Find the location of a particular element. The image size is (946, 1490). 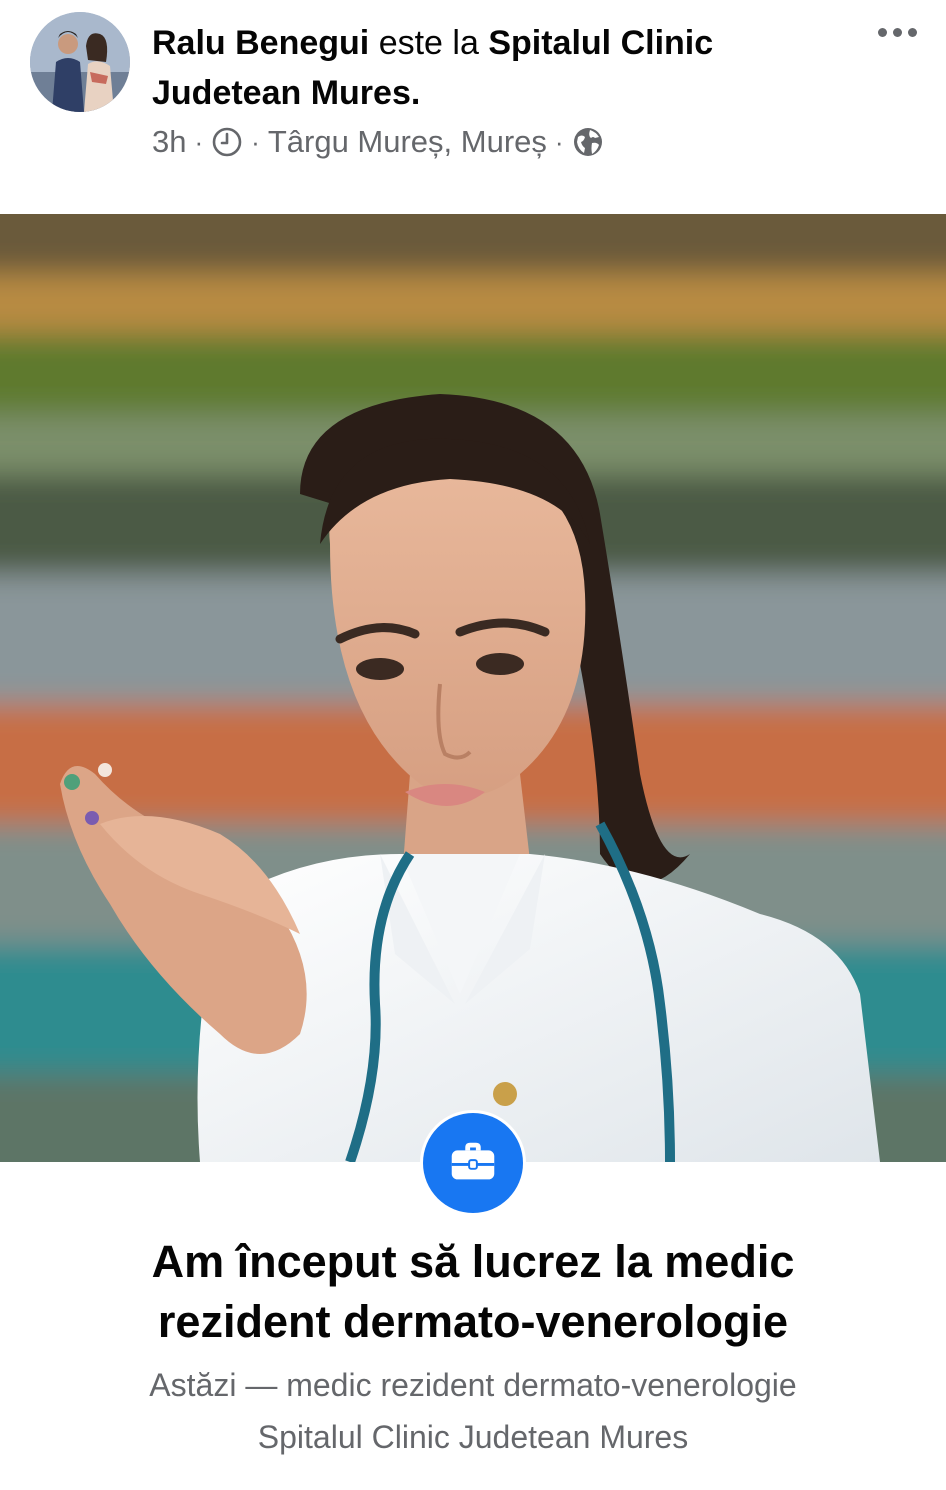

post-meta: 3h · · Târgu Mureș, Mureș · is located at coordinates (378, 142).